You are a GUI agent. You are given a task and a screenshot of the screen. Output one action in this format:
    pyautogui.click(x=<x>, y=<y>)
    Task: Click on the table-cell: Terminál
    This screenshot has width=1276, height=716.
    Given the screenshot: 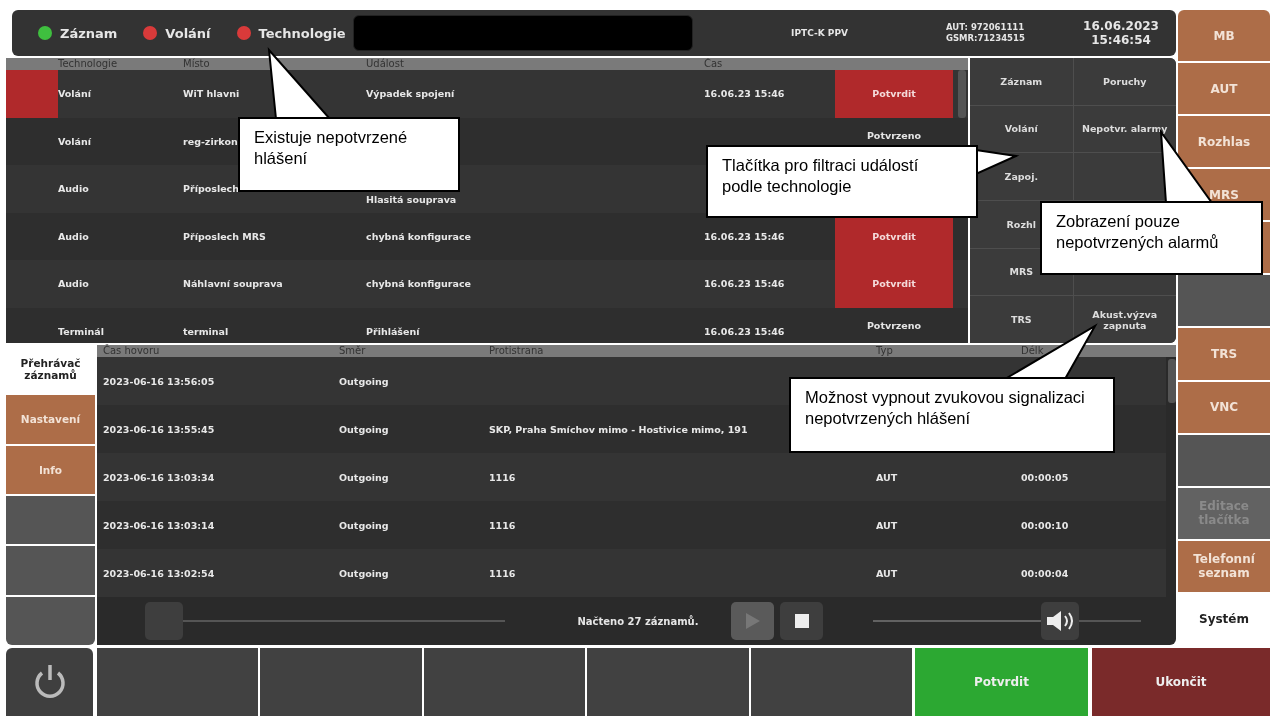 What is the action you would take?
    pyautogui.click(x=81, y=331)
    